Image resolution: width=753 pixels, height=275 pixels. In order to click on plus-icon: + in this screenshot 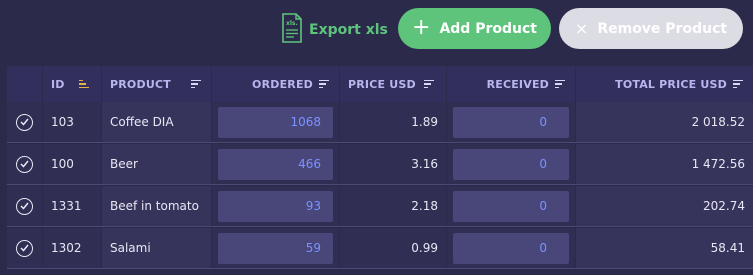, I will do `click(421, 27)`.